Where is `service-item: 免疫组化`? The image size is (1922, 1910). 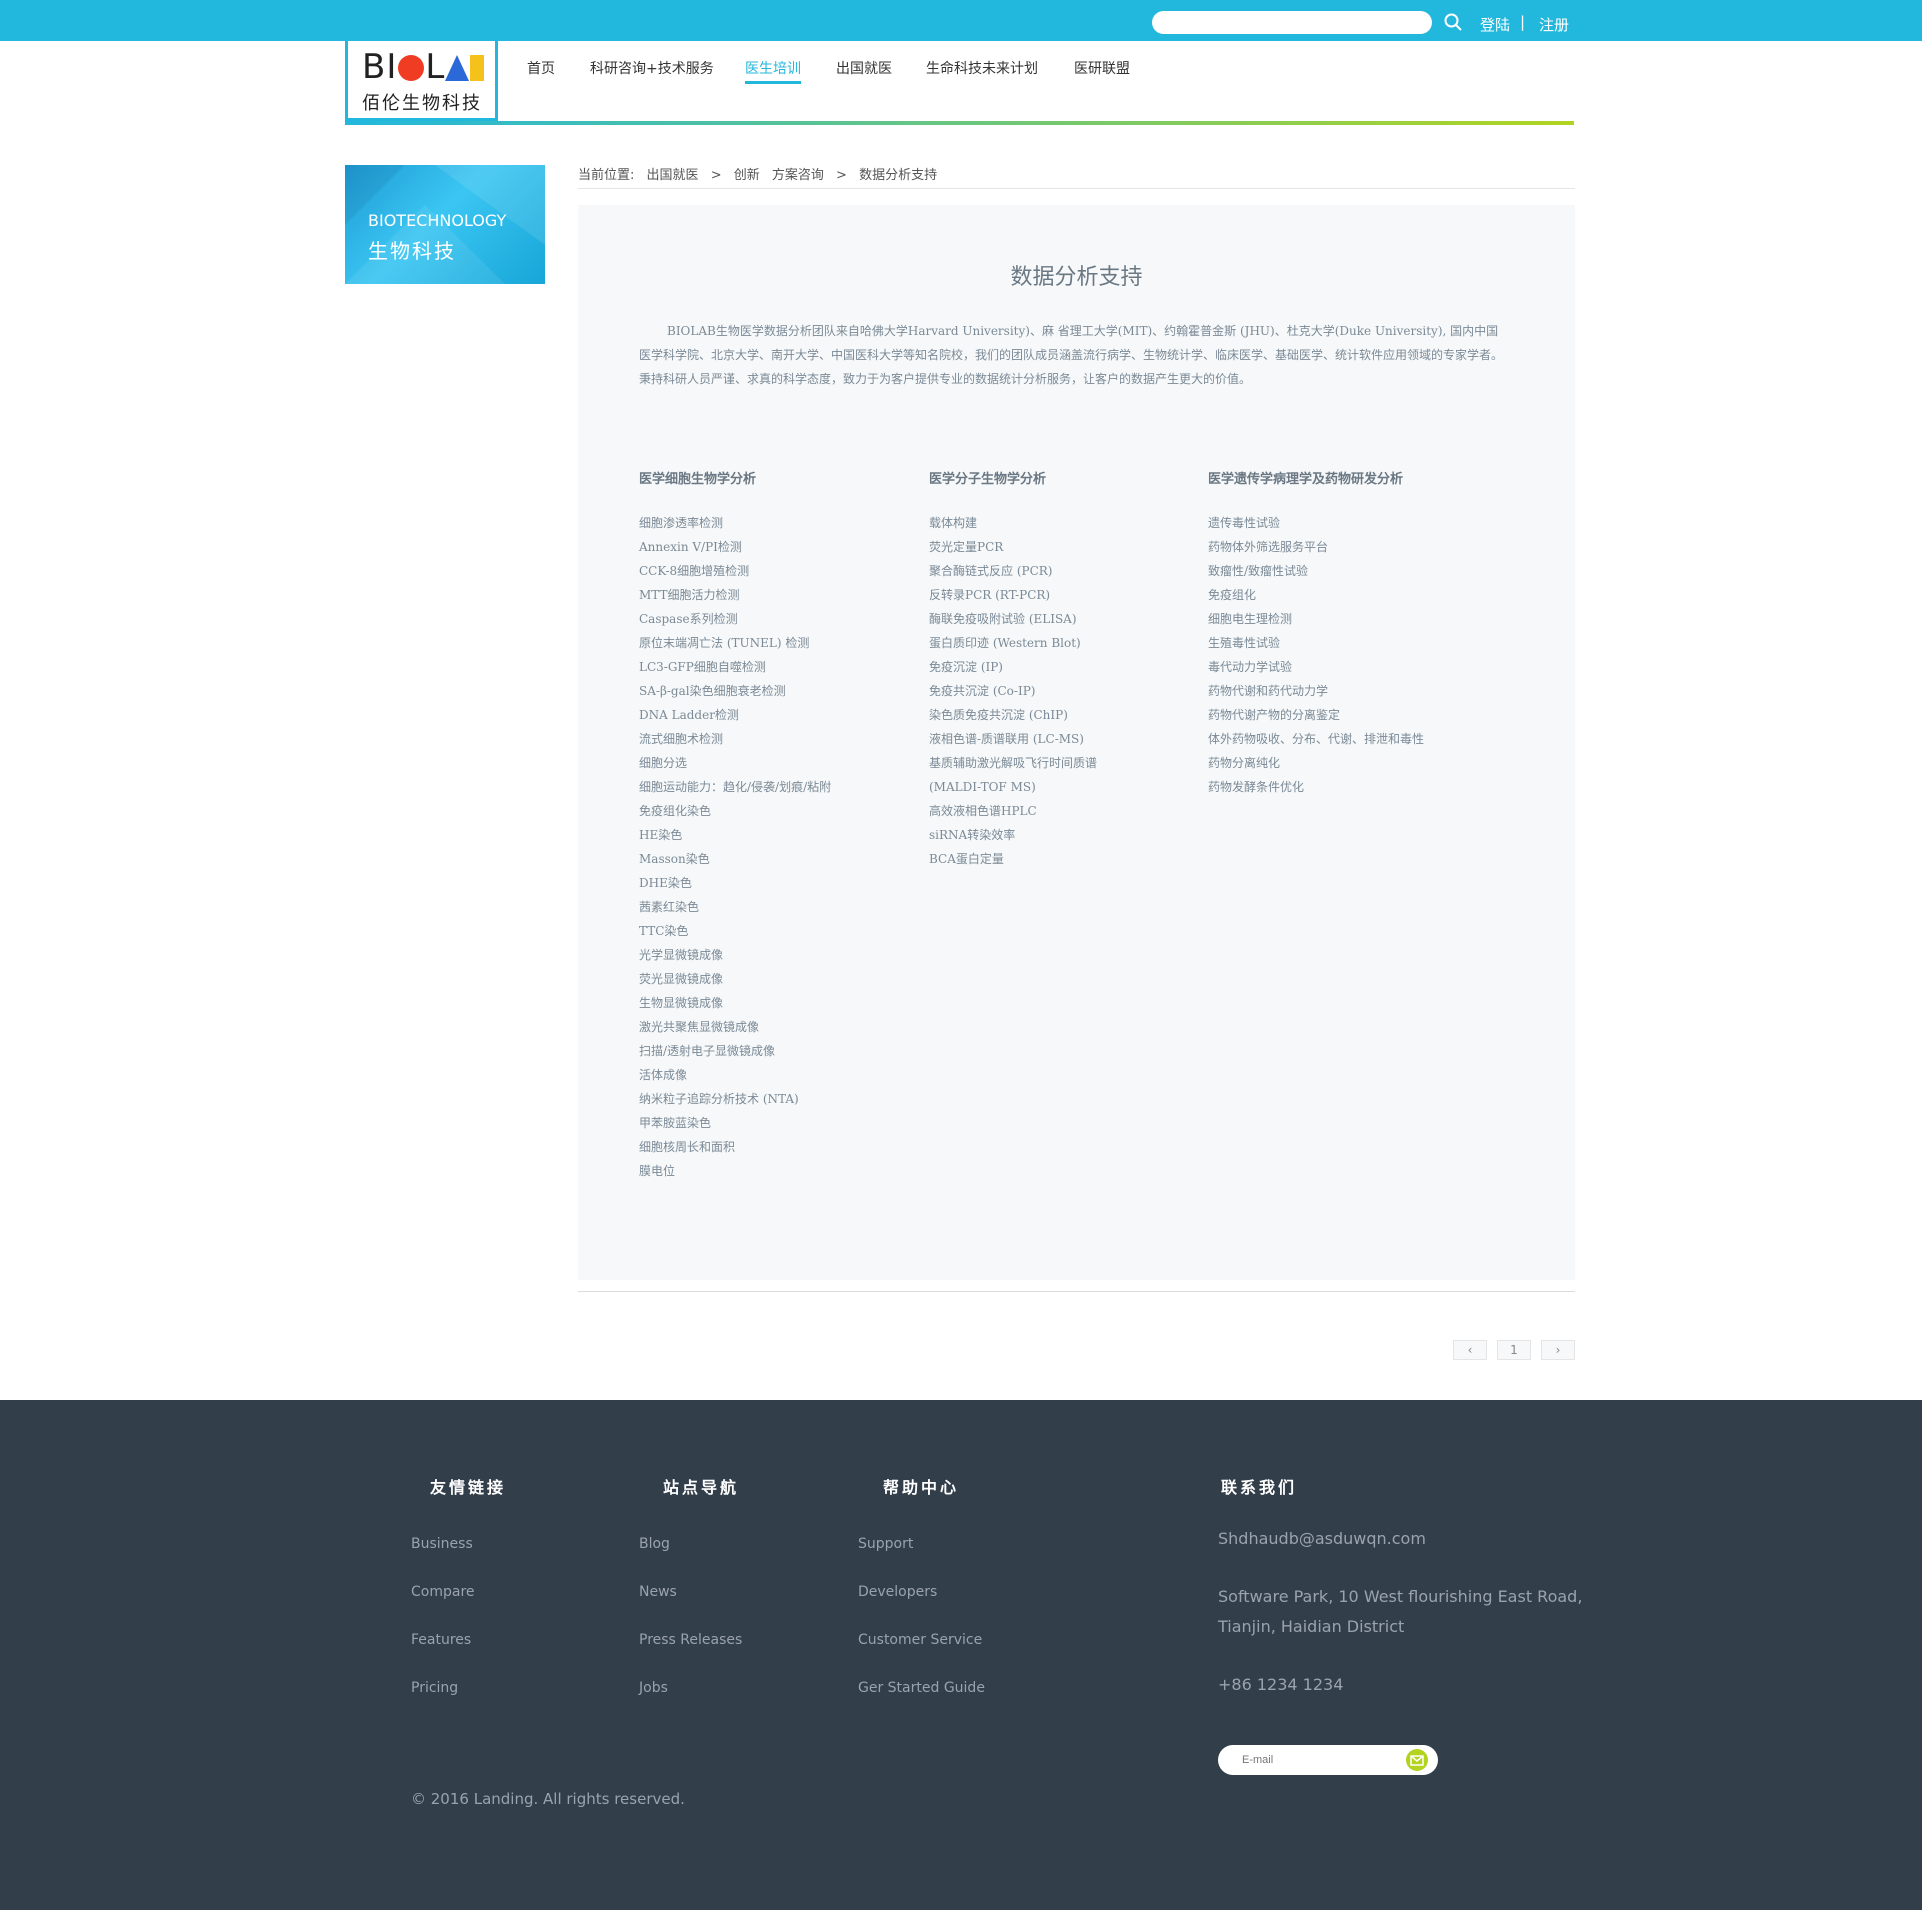 service-item: 免疫组化 is located at coordinates (1358, 595).